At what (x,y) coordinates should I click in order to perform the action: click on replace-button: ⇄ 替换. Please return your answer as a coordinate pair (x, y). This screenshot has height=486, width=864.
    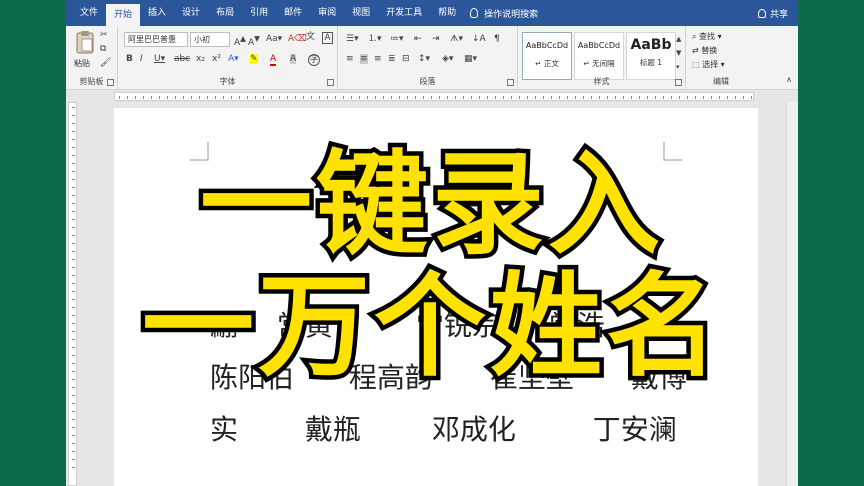
    Looking at the image, I should click on (704, 50).